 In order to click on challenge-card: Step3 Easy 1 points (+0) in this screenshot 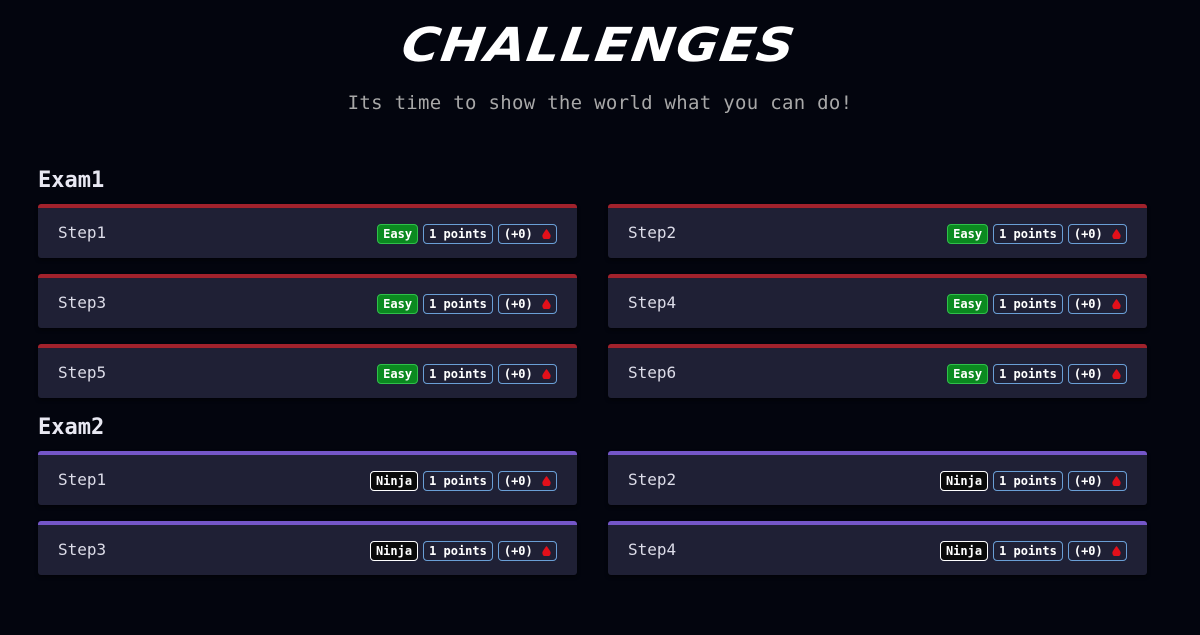, I will do `click(307, 301)`.